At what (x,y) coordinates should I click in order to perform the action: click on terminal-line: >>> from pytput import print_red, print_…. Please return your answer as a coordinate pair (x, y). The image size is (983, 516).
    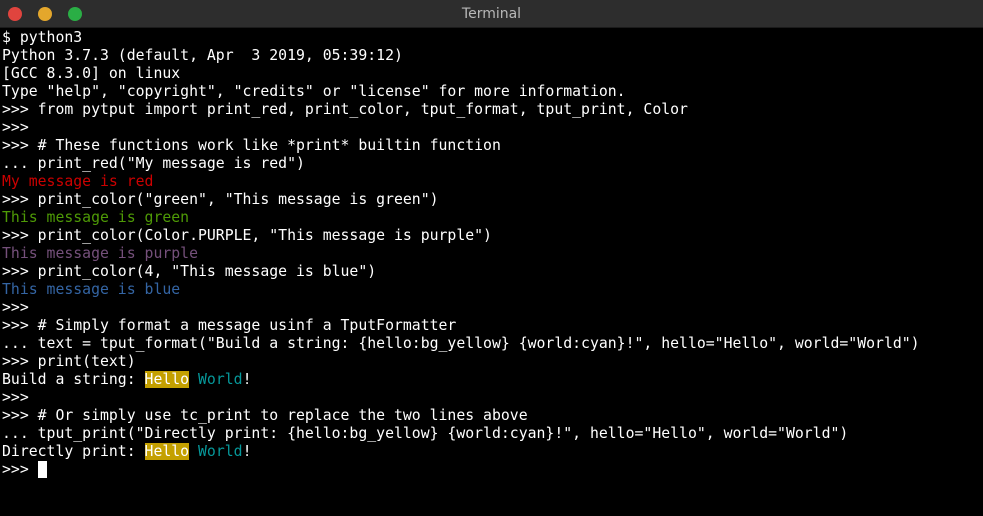
    Looking at the image, I should click on (491, 110).